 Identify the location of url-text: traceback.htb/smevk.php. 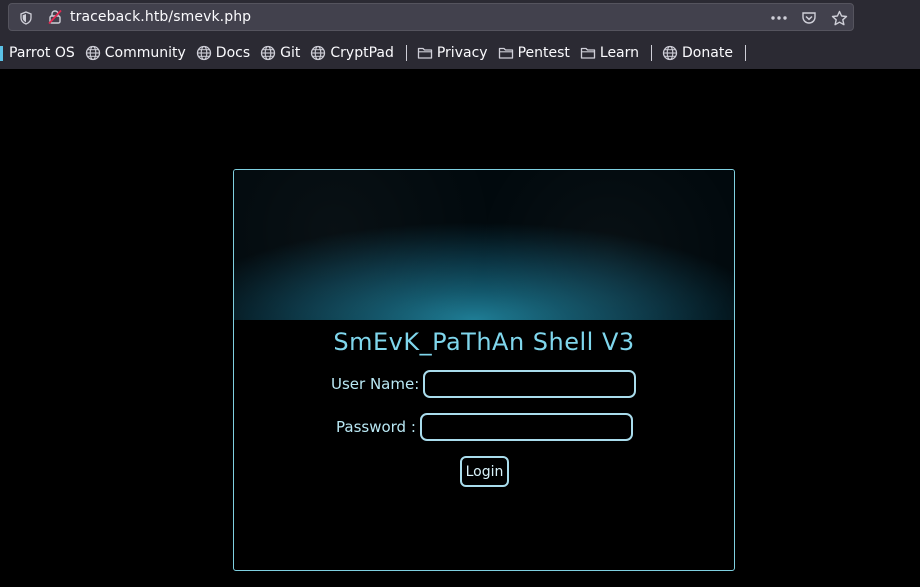
(160, 17).